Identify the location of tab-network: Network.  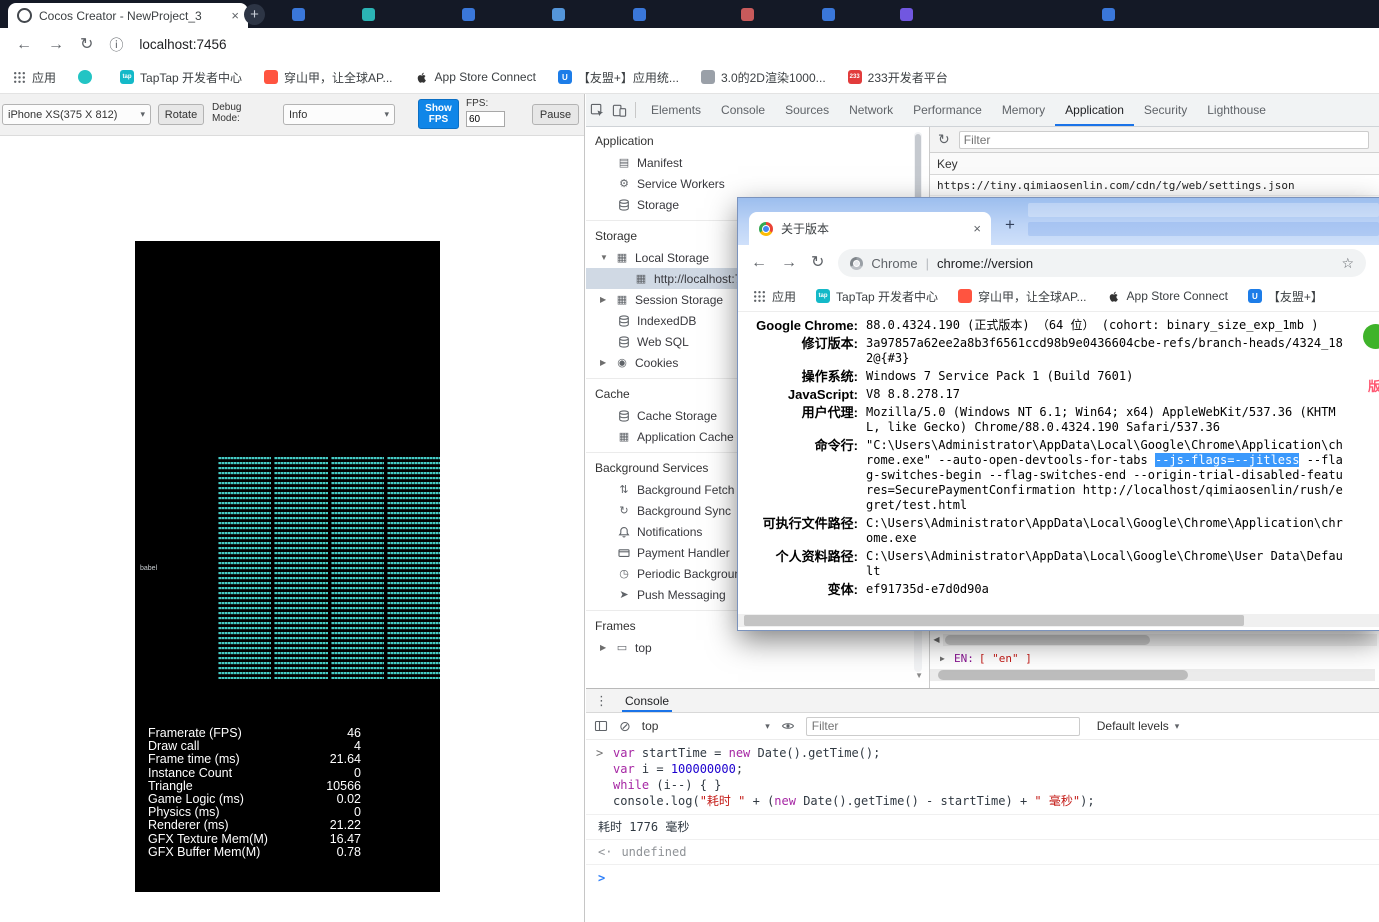
(871, 110).